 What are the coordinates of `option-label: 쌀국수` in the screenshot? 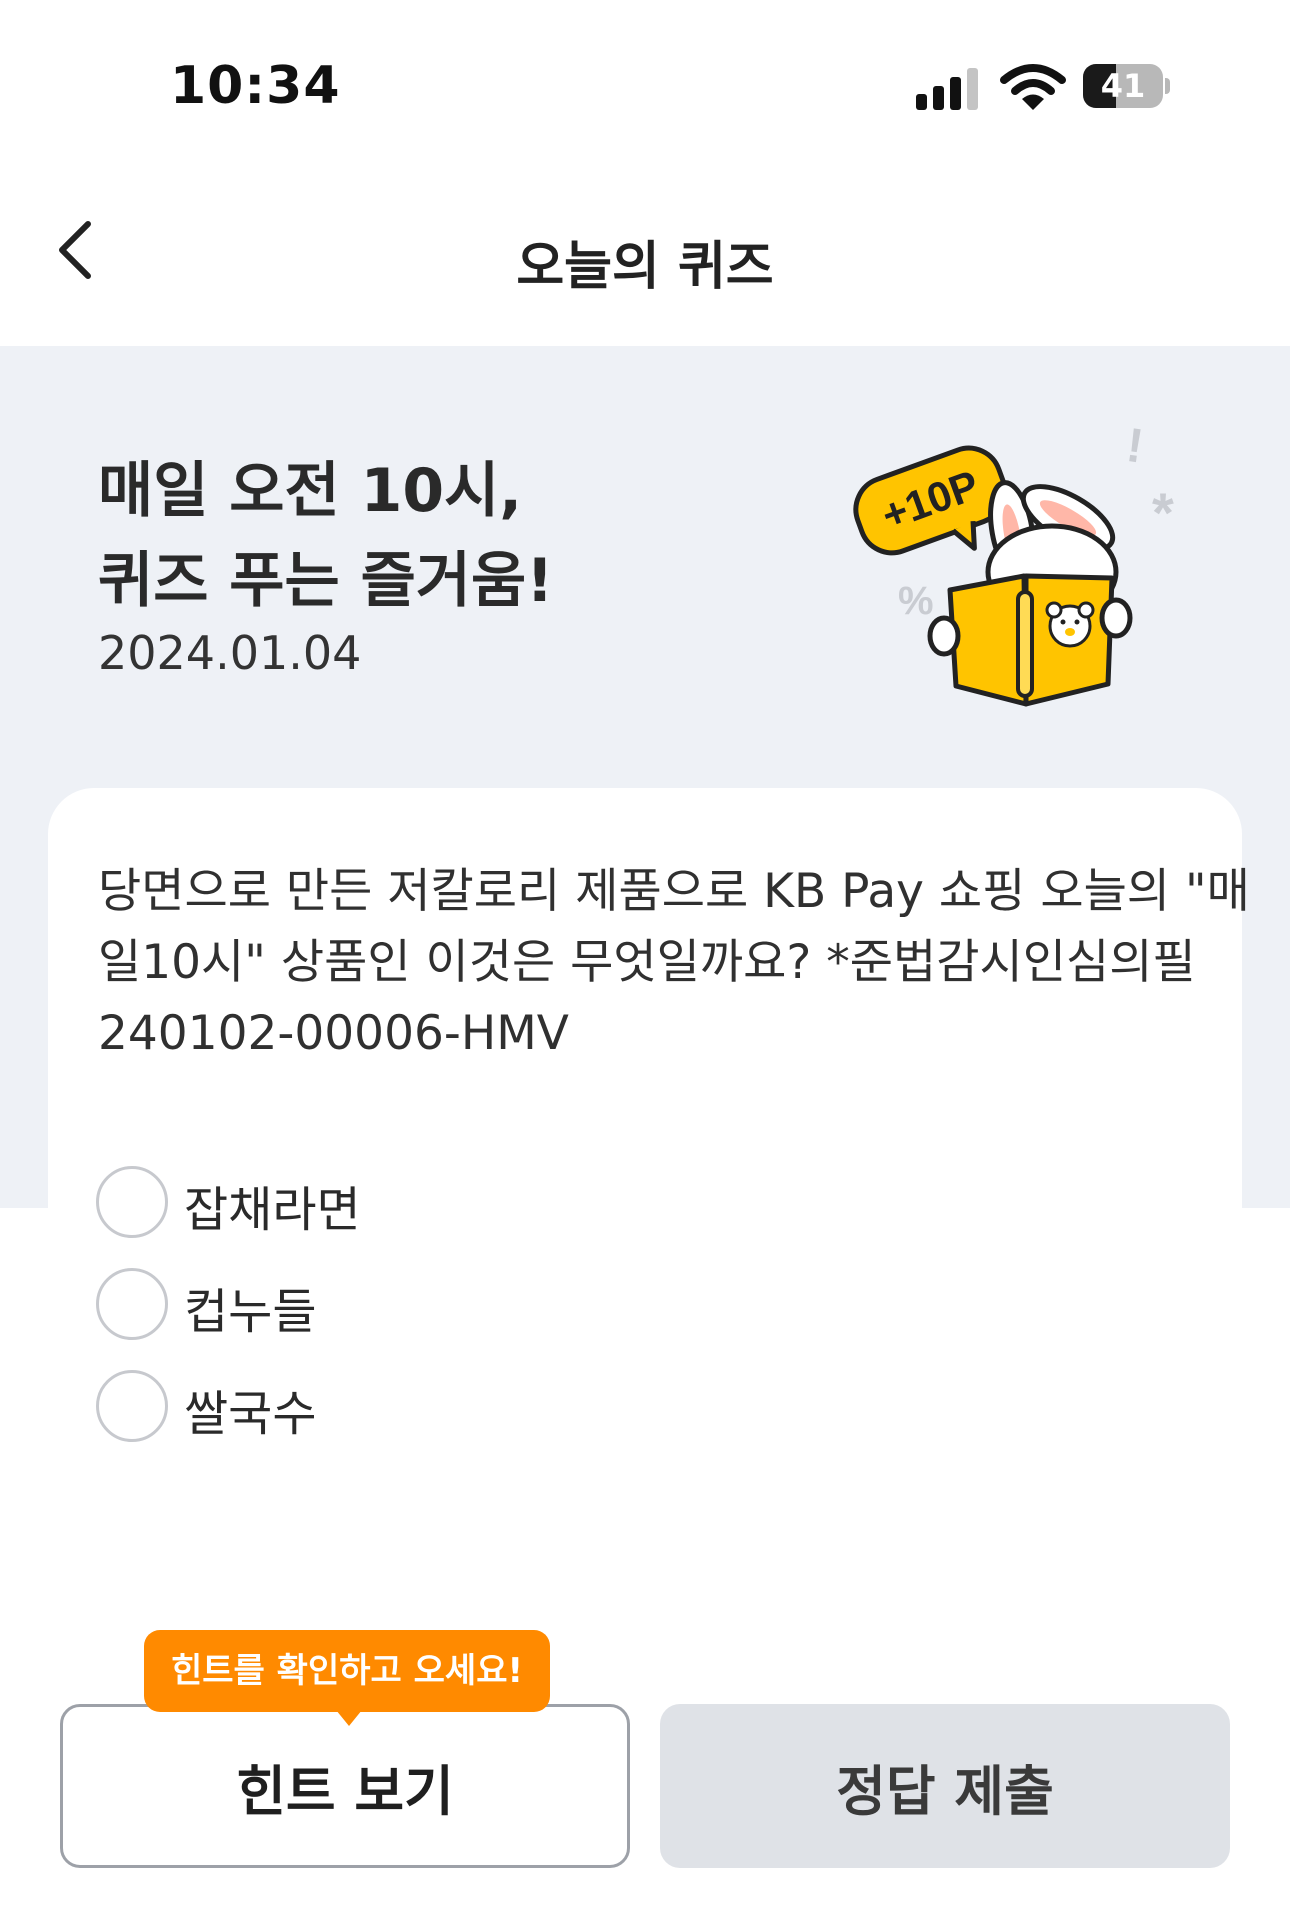 It's located at (250, 1414).